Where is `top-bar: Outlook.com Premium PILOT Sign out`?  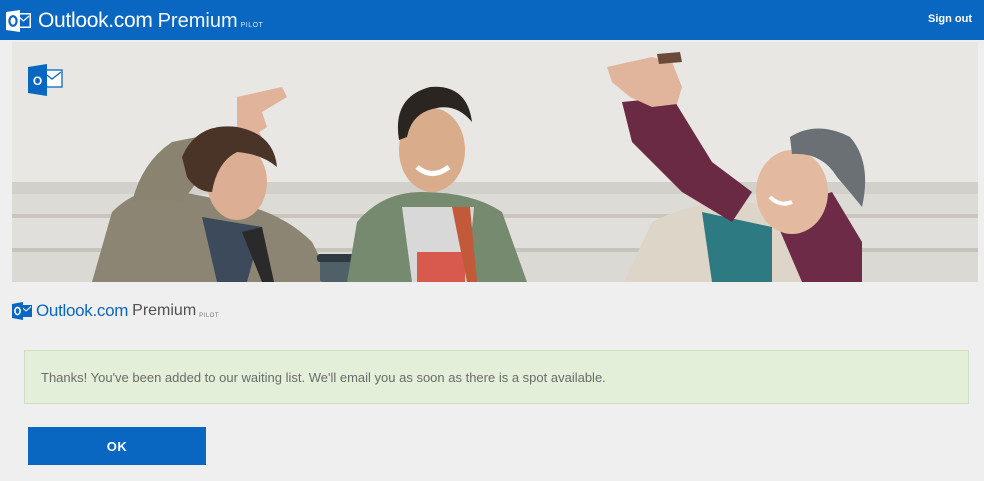
top-bar: Outlook.com Premium PILOT Sign out is located at coordinates (492, 20).